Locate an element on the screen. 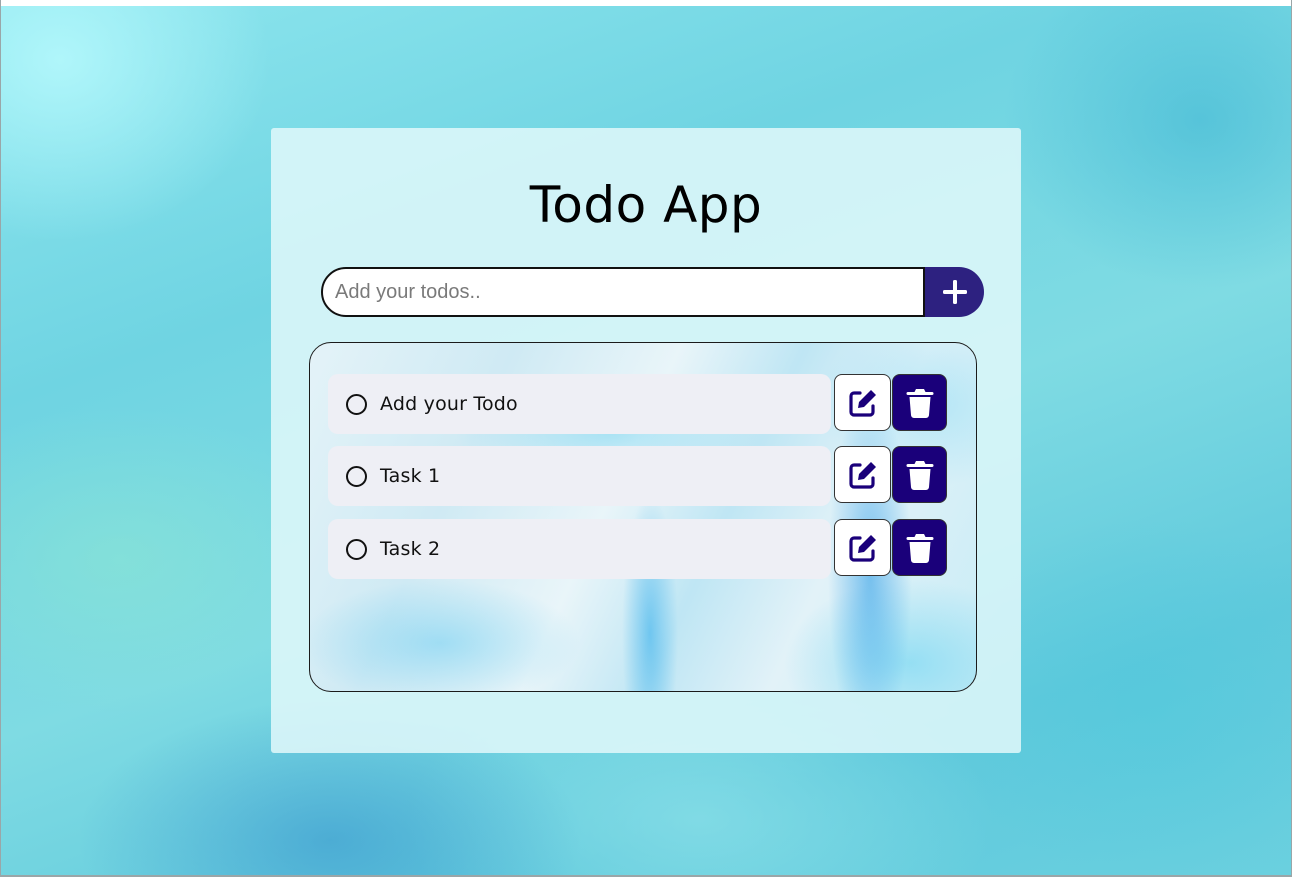  todo-item: Task 2 is located at coordinates (579, 549).